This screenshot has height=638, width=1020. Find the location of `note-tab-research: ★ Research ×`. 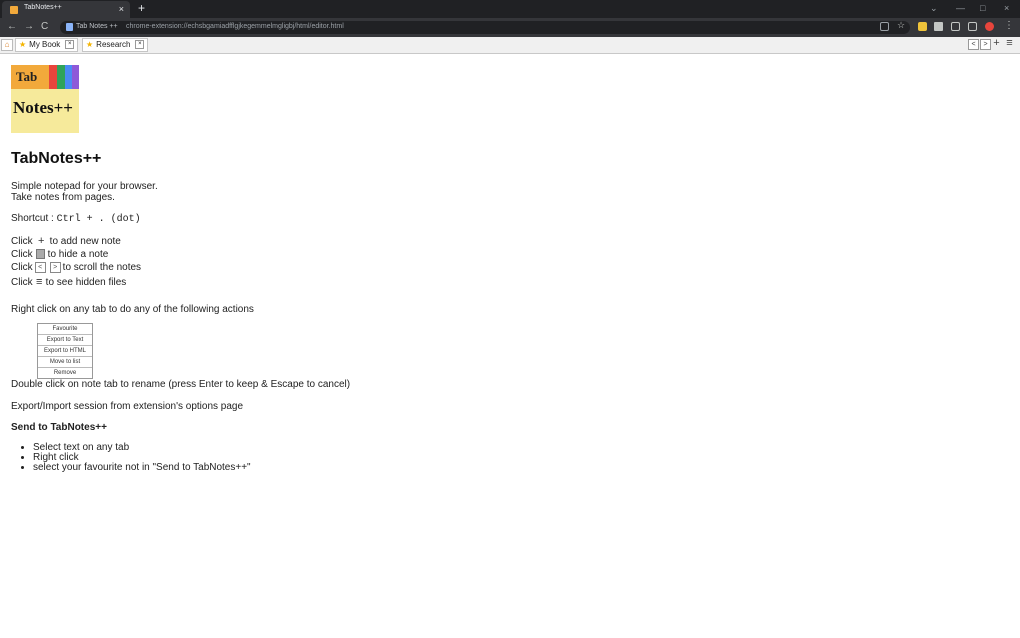

note-tab-research: ★ Research × is located at coordinates (115, 45).